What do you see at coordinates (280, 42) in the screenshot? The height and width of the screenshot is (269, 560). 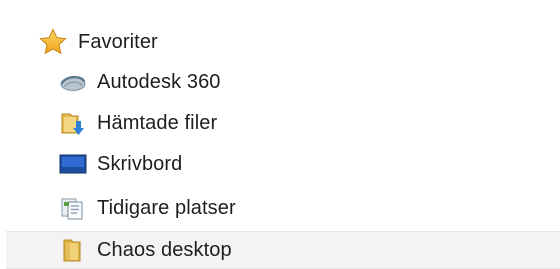 I see `favorites-header: Favoriter` at bounding box center [280, 42].